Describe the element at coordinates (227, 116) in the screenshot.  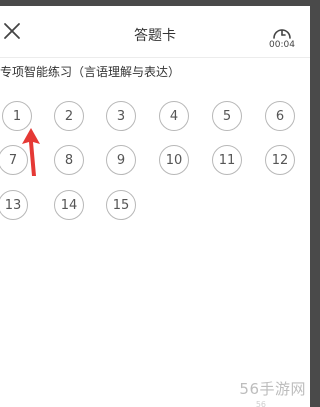
I see `question-button: 5` at that location.